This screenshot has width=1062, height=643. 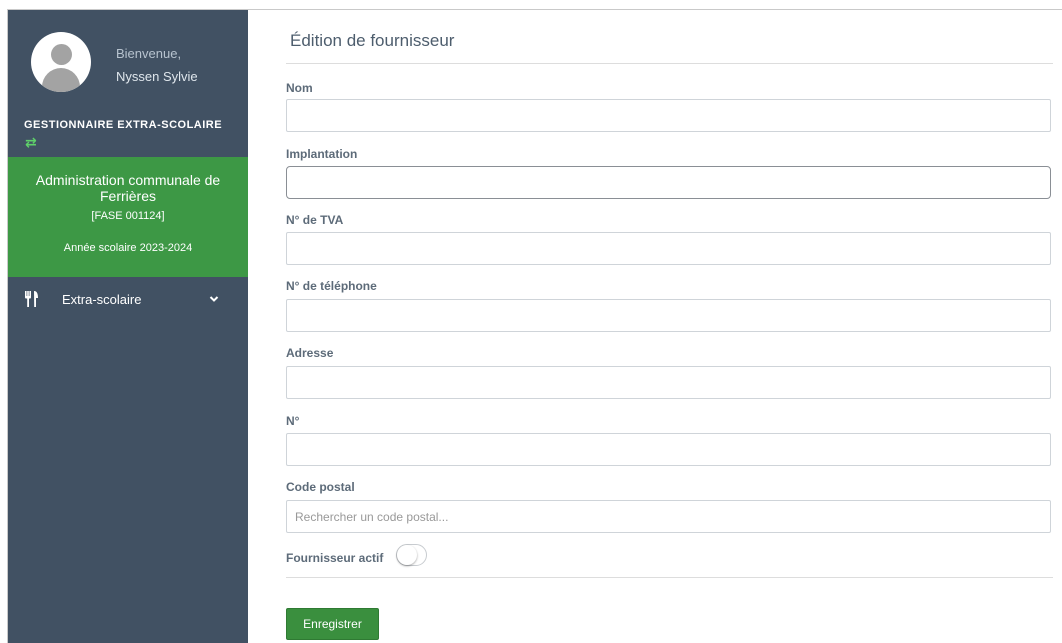 I want to click on toggle-knob, so click(x=407, y=555).